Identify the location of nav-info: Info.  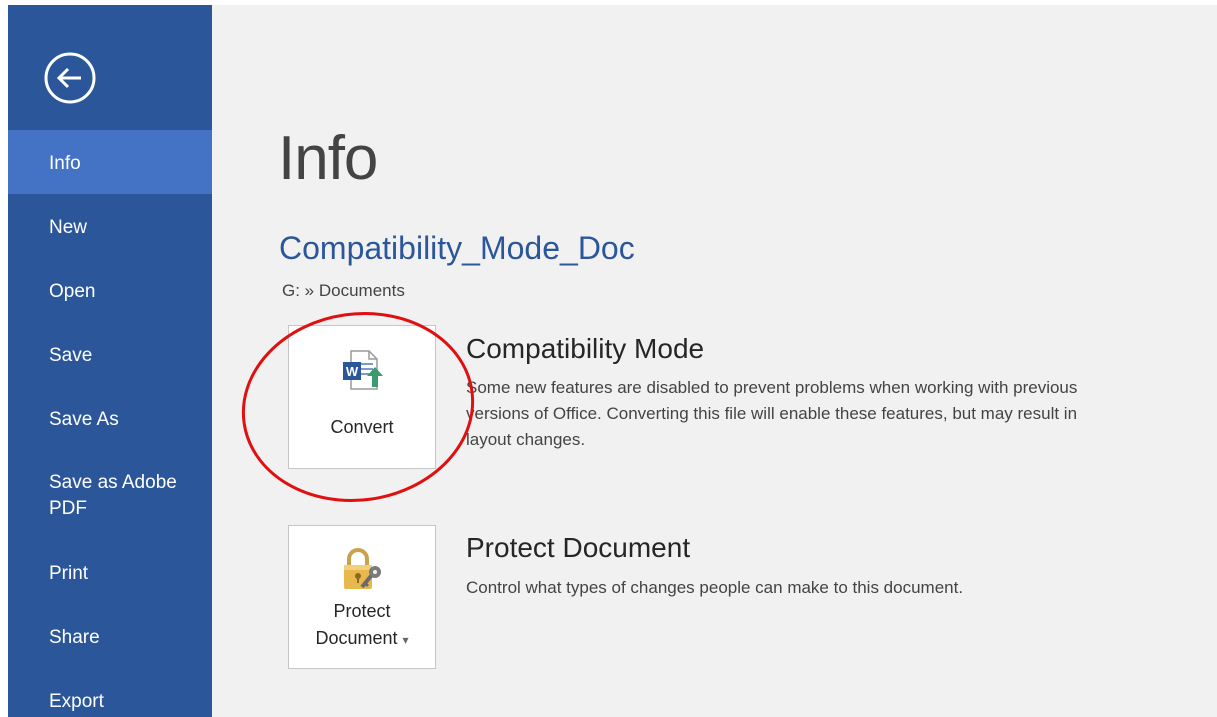
(110, 162).